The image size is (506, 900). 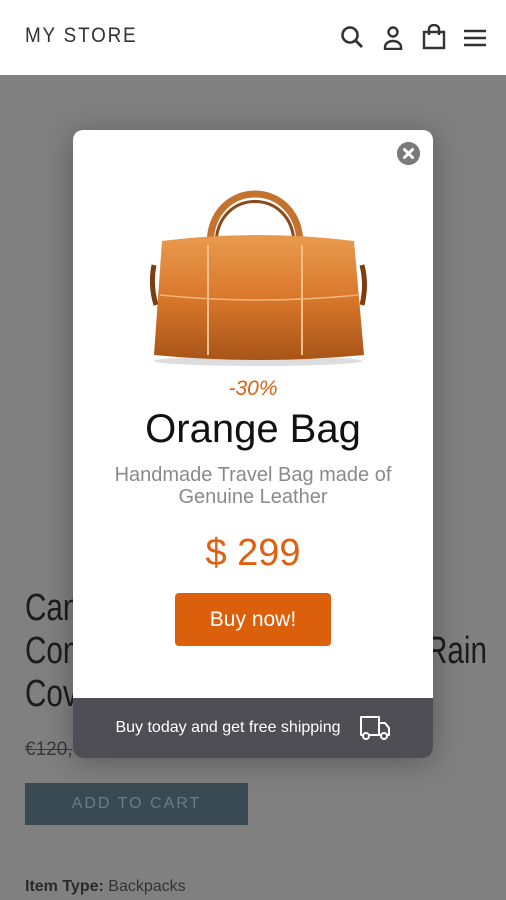 I want to click on shipping-text: Buy today and get free shipping, so click(x=228, y=727).